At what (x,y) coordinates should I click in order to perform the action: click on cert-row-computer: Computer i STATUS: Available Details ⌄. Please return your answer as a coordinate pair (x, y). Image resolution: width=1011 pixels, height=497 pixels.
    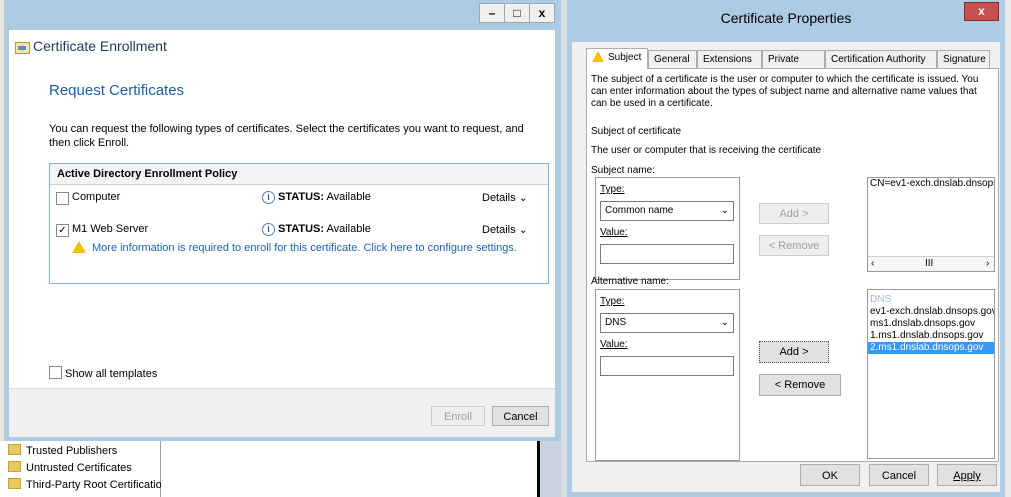
    Looking at the image, I should click on (299, 199).